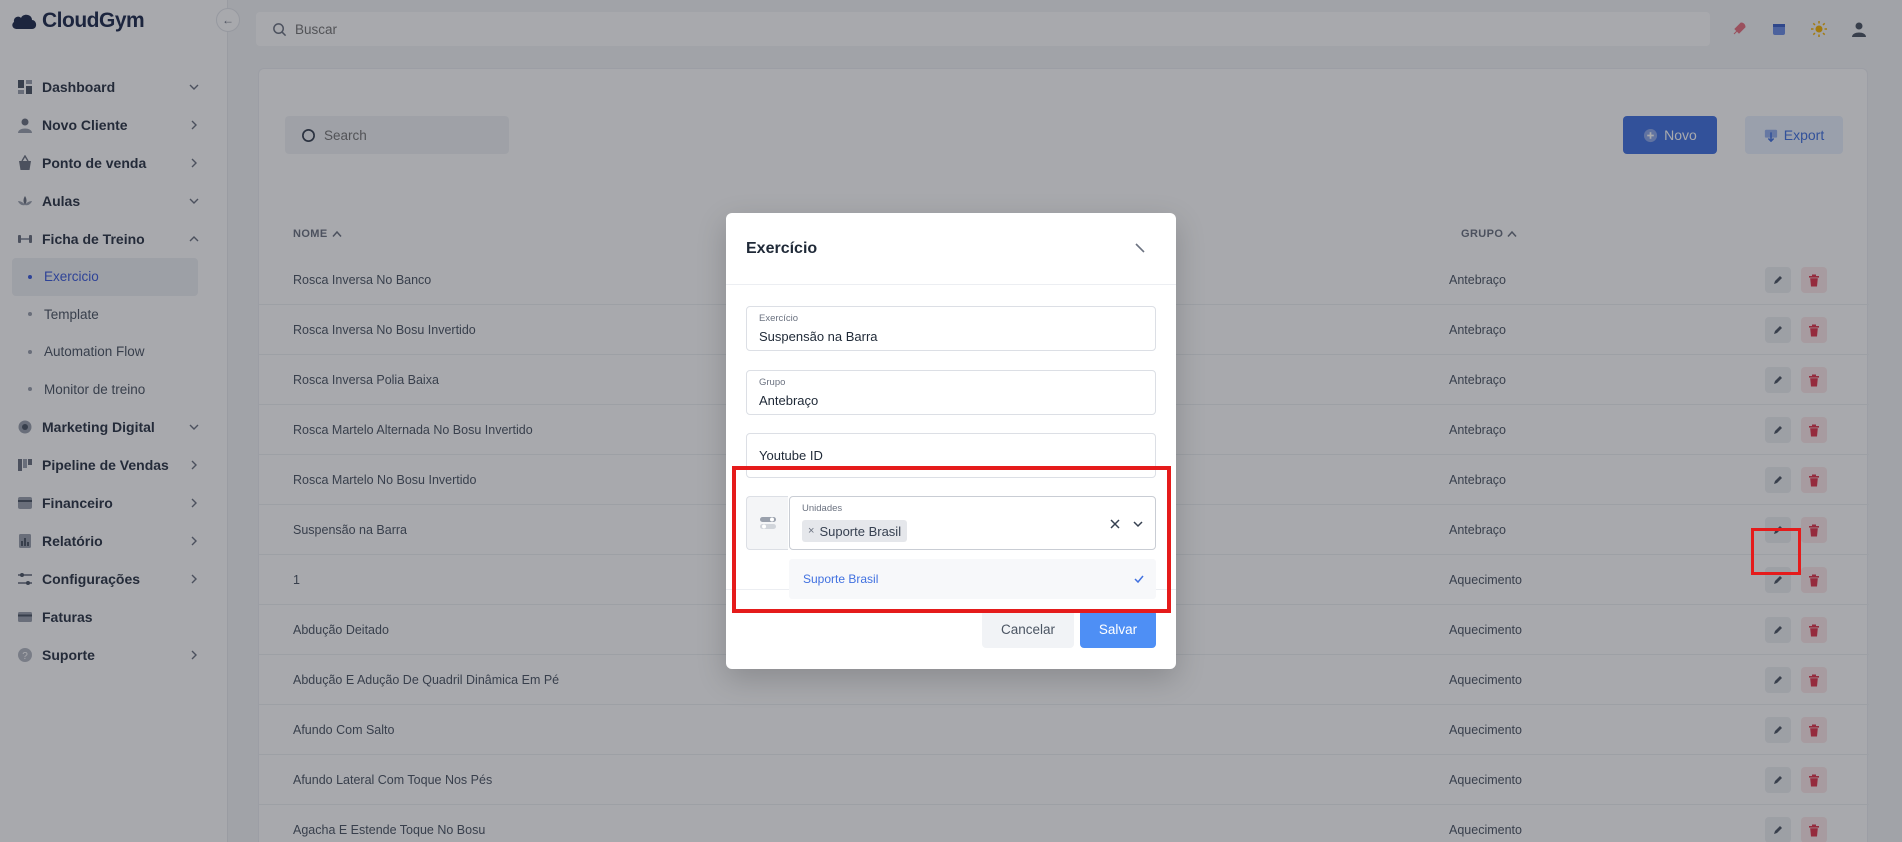 Image resolution: width=1902 pixels, height=842 pixels. I want to click on edit-button-highlight, so click(1776, 551).